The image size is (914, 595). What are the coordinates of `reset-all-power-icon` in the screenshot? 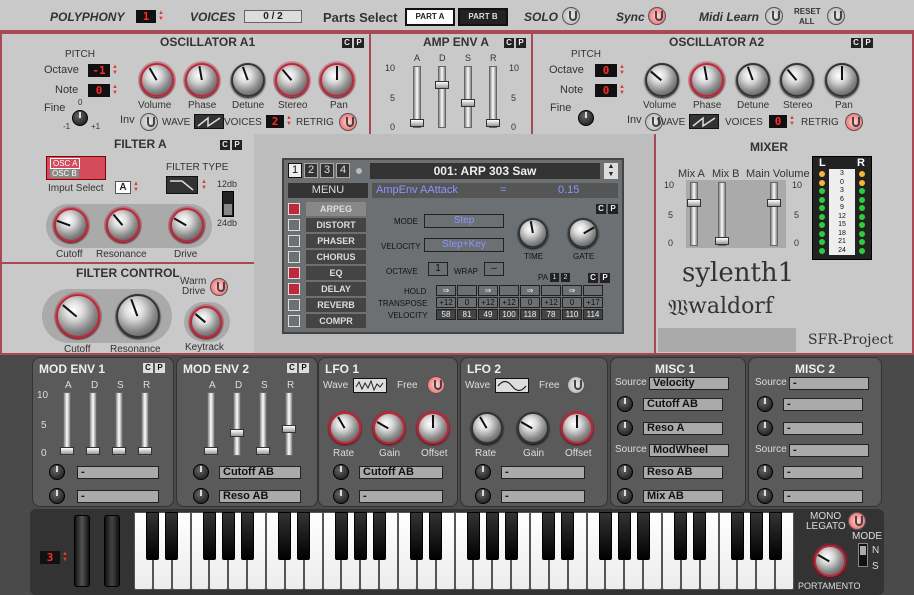 It's located at (836, 16).